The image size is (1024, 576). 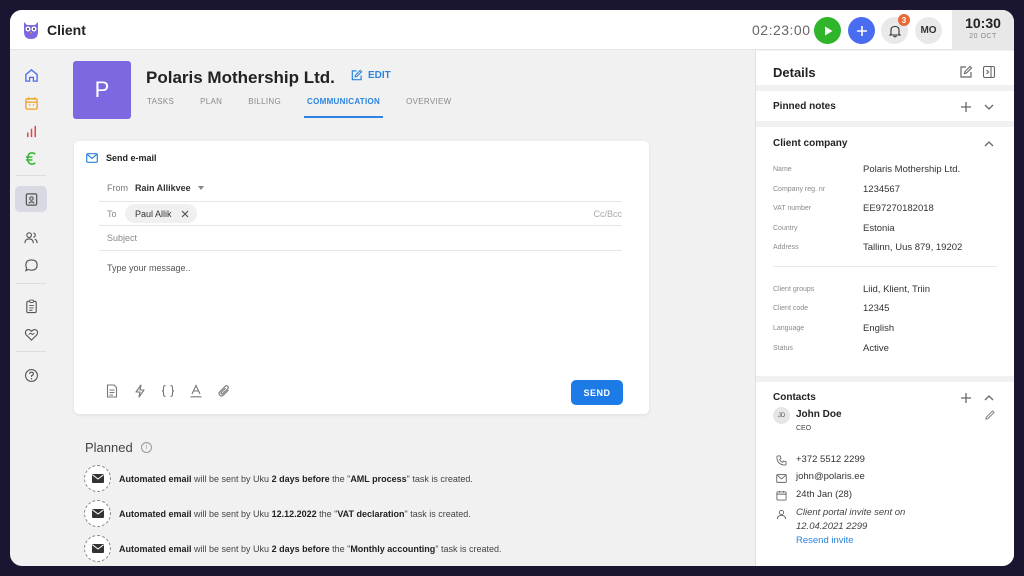 What do you see at coordinates (799, 189) in the screenshot?
I see `field-label: Company reg. nr` at bounding box center [799, 189].